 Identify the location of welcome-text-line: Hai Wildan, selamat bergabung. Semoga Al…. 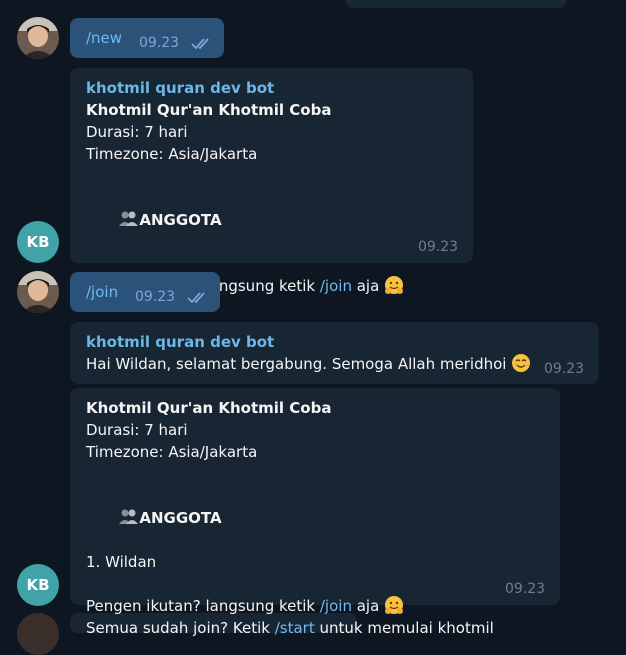
(308, 364).